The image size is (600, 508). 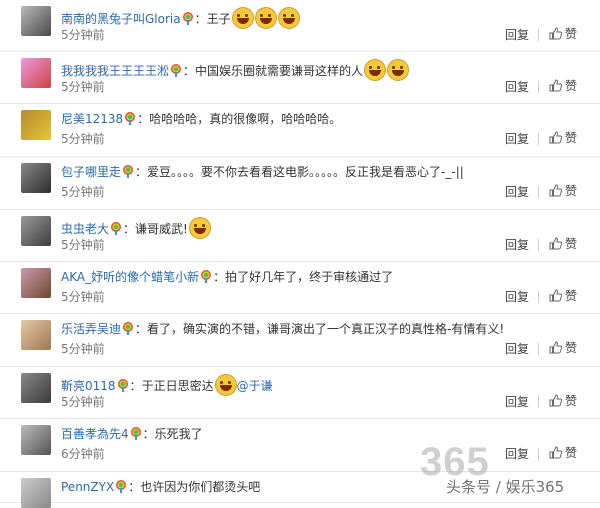 I want to click on comment-line: 乐活弄吴迪 ：看了，确实演的不错，谦哥演出了一个真正汉子的真性格-有情有义!, so click(x=283, y=329).